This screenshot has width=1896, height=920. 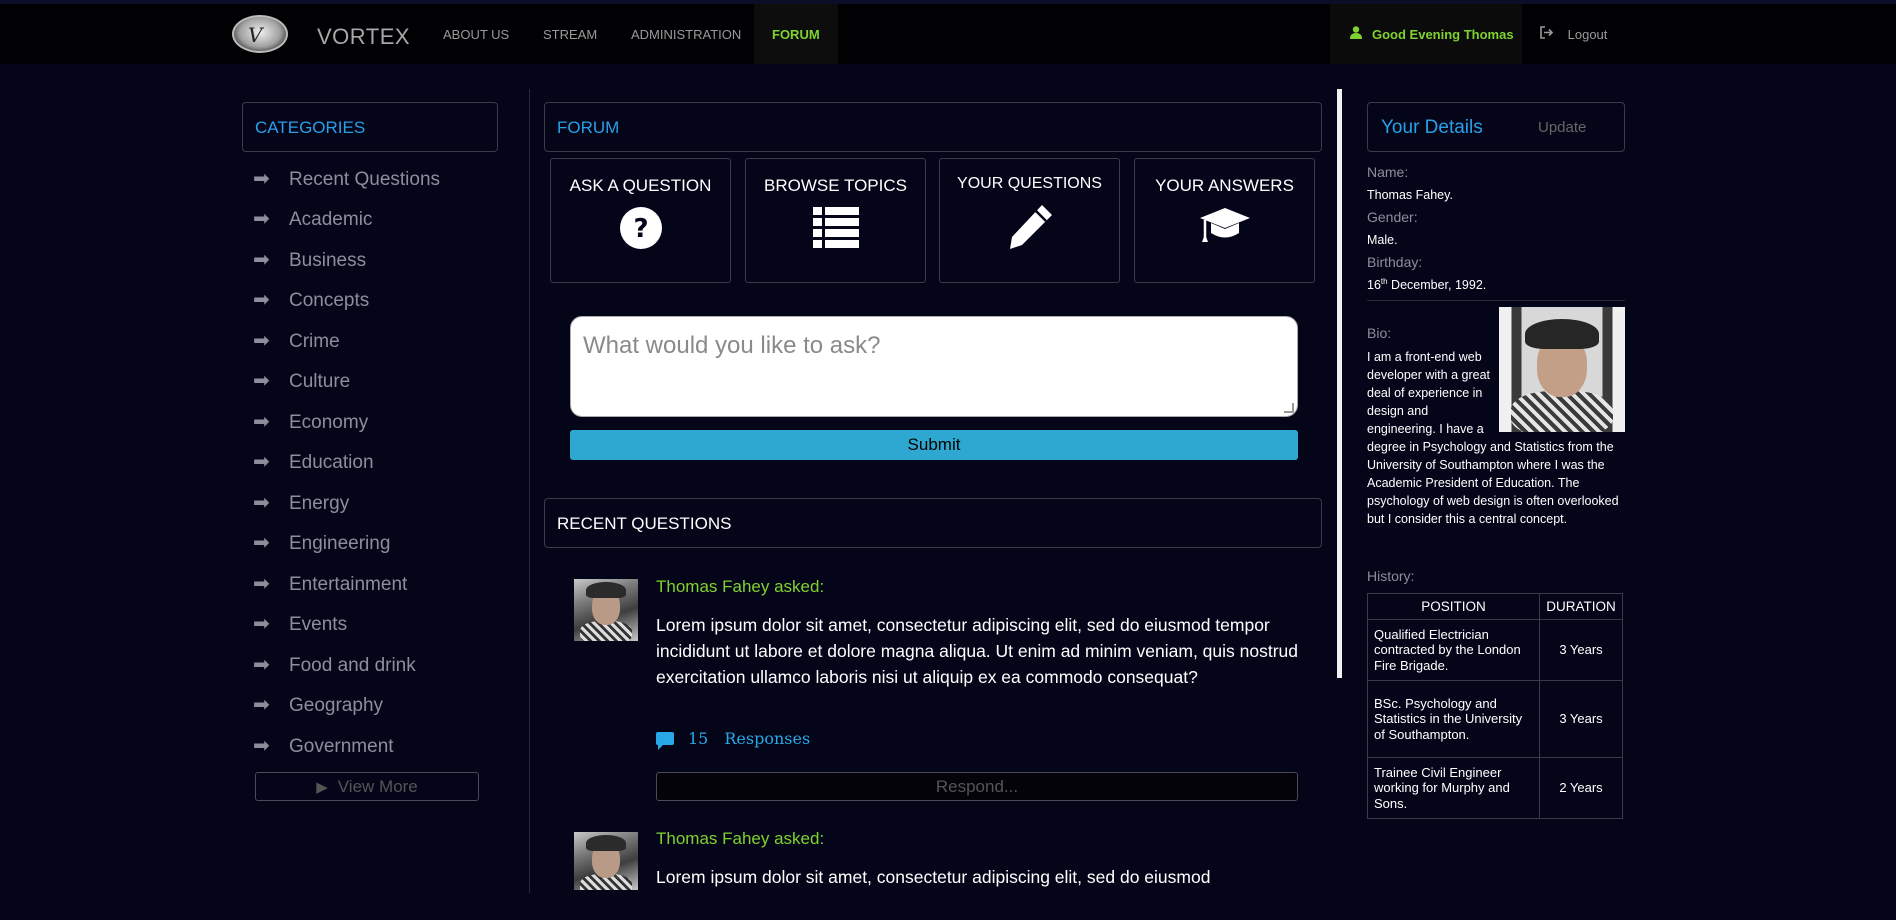 I want to click on category-economy: ➡ Economy, so click(x=310, y=422).